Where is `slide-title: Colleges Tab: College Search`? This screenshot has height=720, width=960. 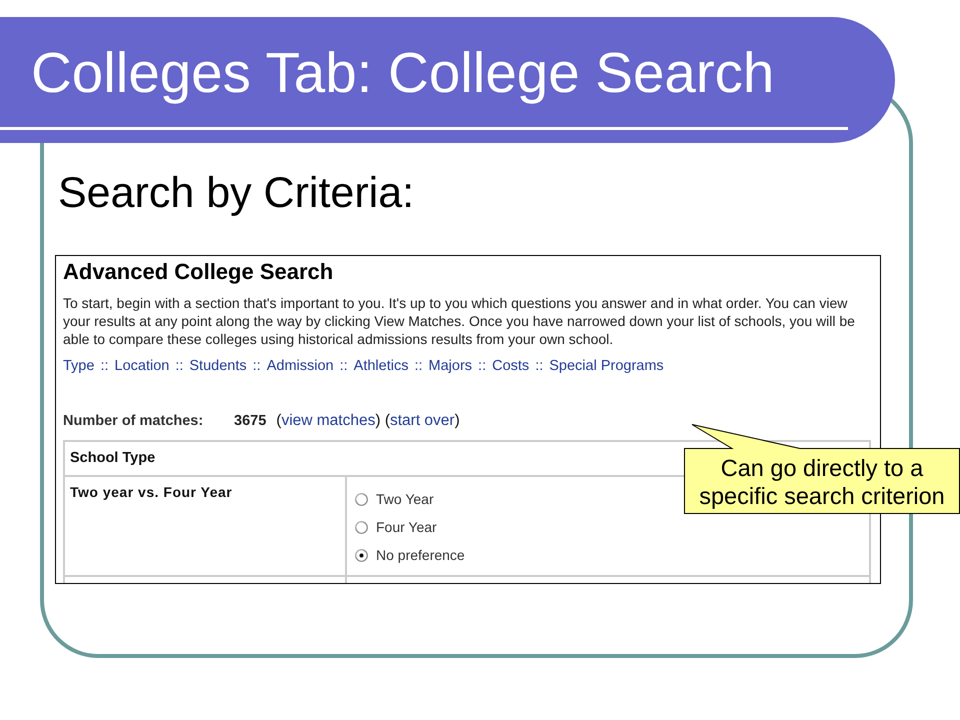
slide-title: Colleges Tab: College Search is located at coordinates (402, 73).